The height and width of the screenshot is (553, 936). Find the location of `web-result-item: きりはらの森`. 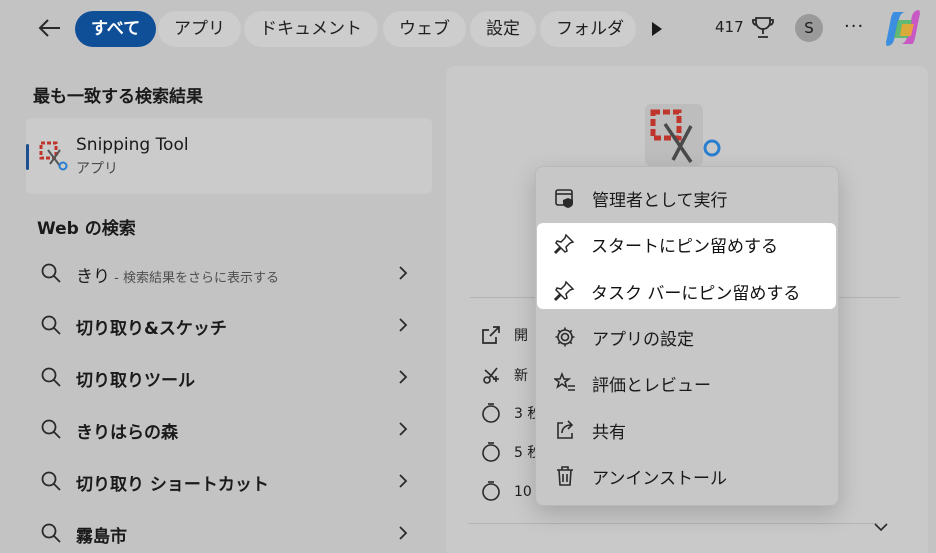

web-result-item: きりはらの森 is located at coordinates (229, 429).